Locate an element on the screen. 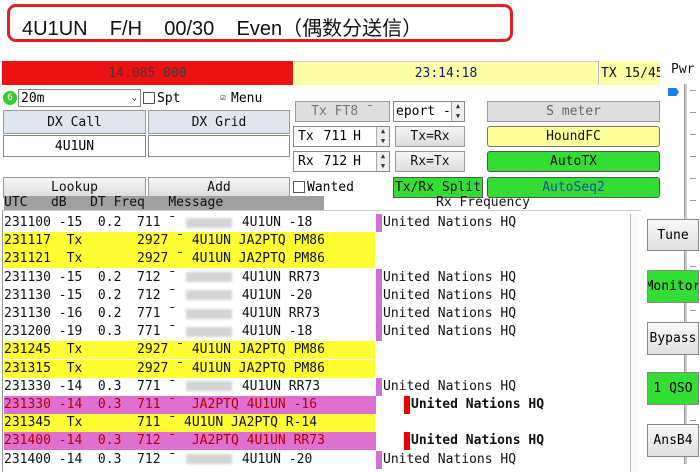  rx-freq-spin-arrows: ▲ ▼ is located at coordinates (382, 161).